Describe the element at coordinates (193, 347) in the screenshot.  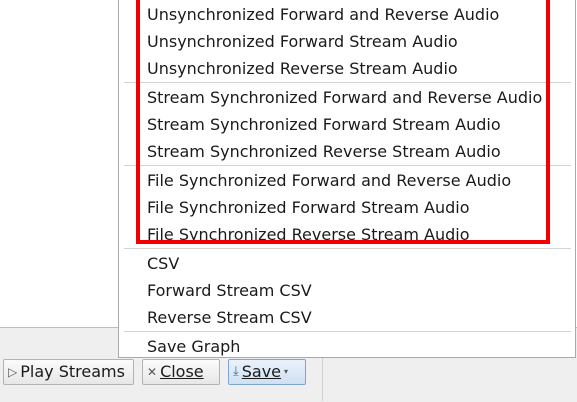
I see `menu-item-save-graph: Save Graph` at that location.